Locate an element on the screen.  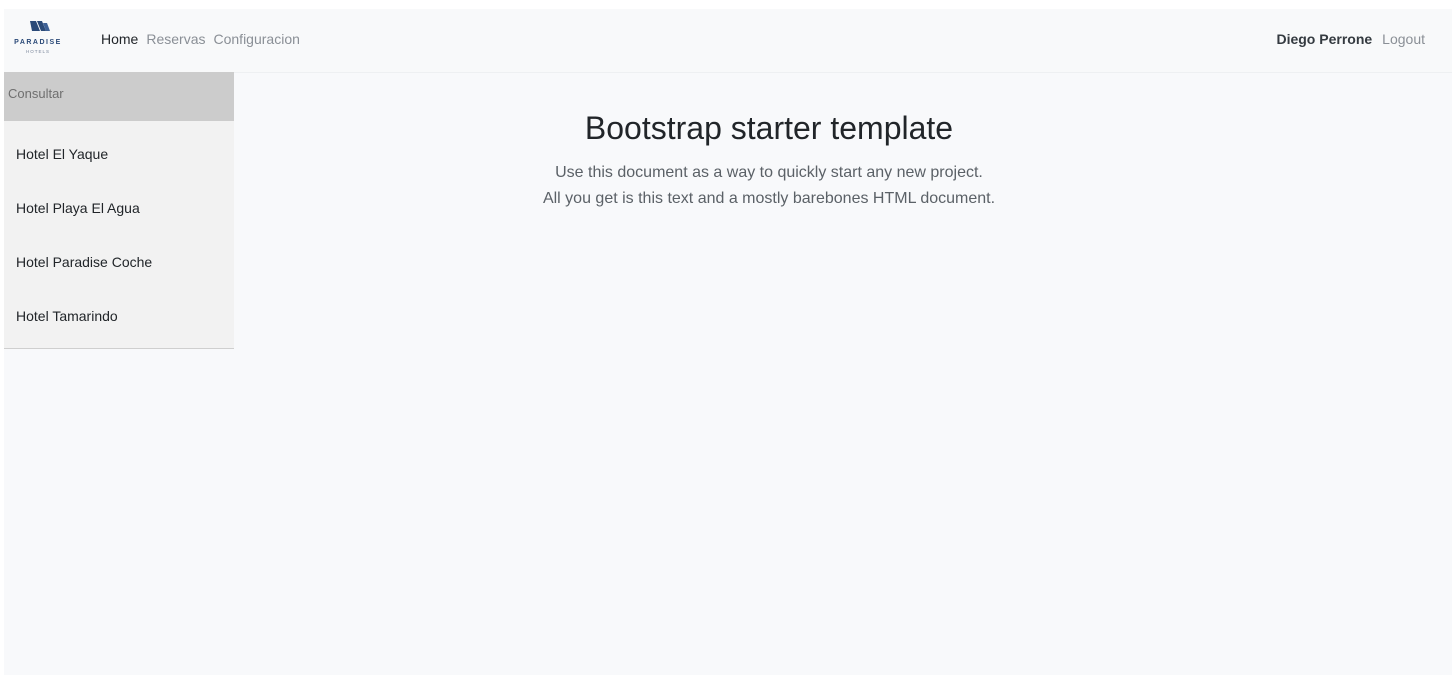
nav-link-reservas: Reservas is located at coordinates (175, 39).